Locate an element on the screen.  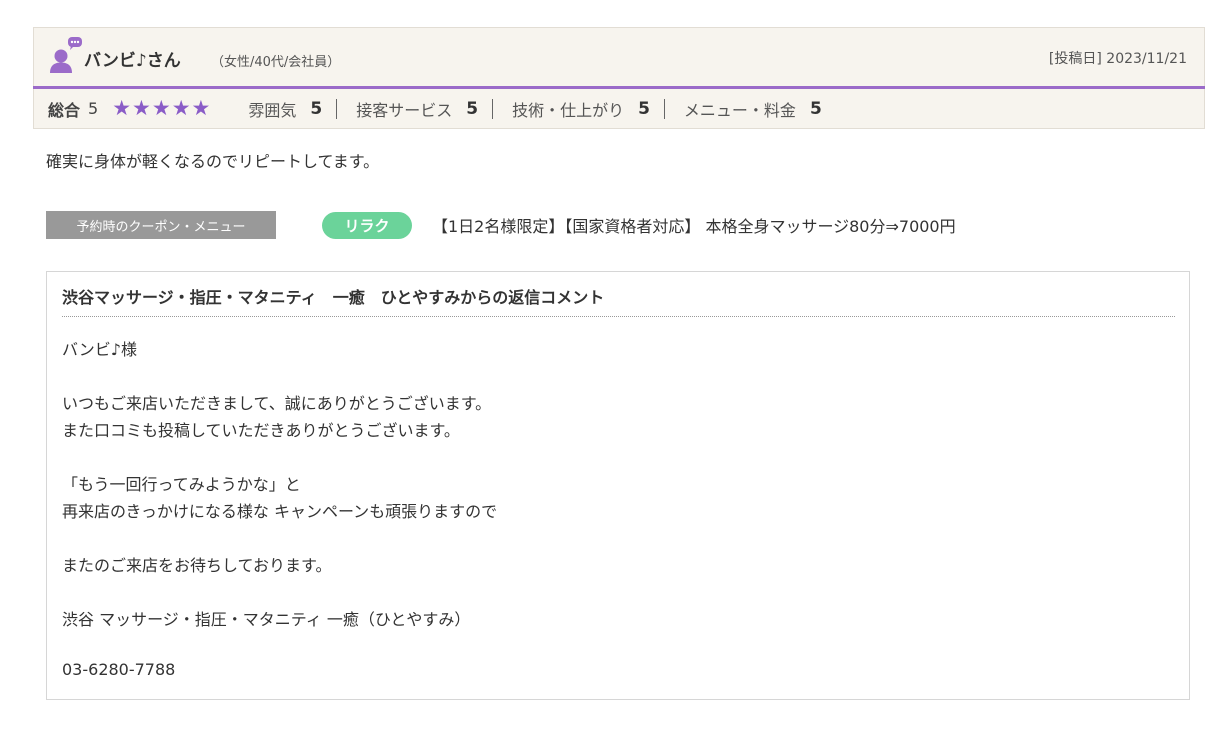
reviewer-attributes: （女性/40代/会社員） is located at coordinates (276, 62).